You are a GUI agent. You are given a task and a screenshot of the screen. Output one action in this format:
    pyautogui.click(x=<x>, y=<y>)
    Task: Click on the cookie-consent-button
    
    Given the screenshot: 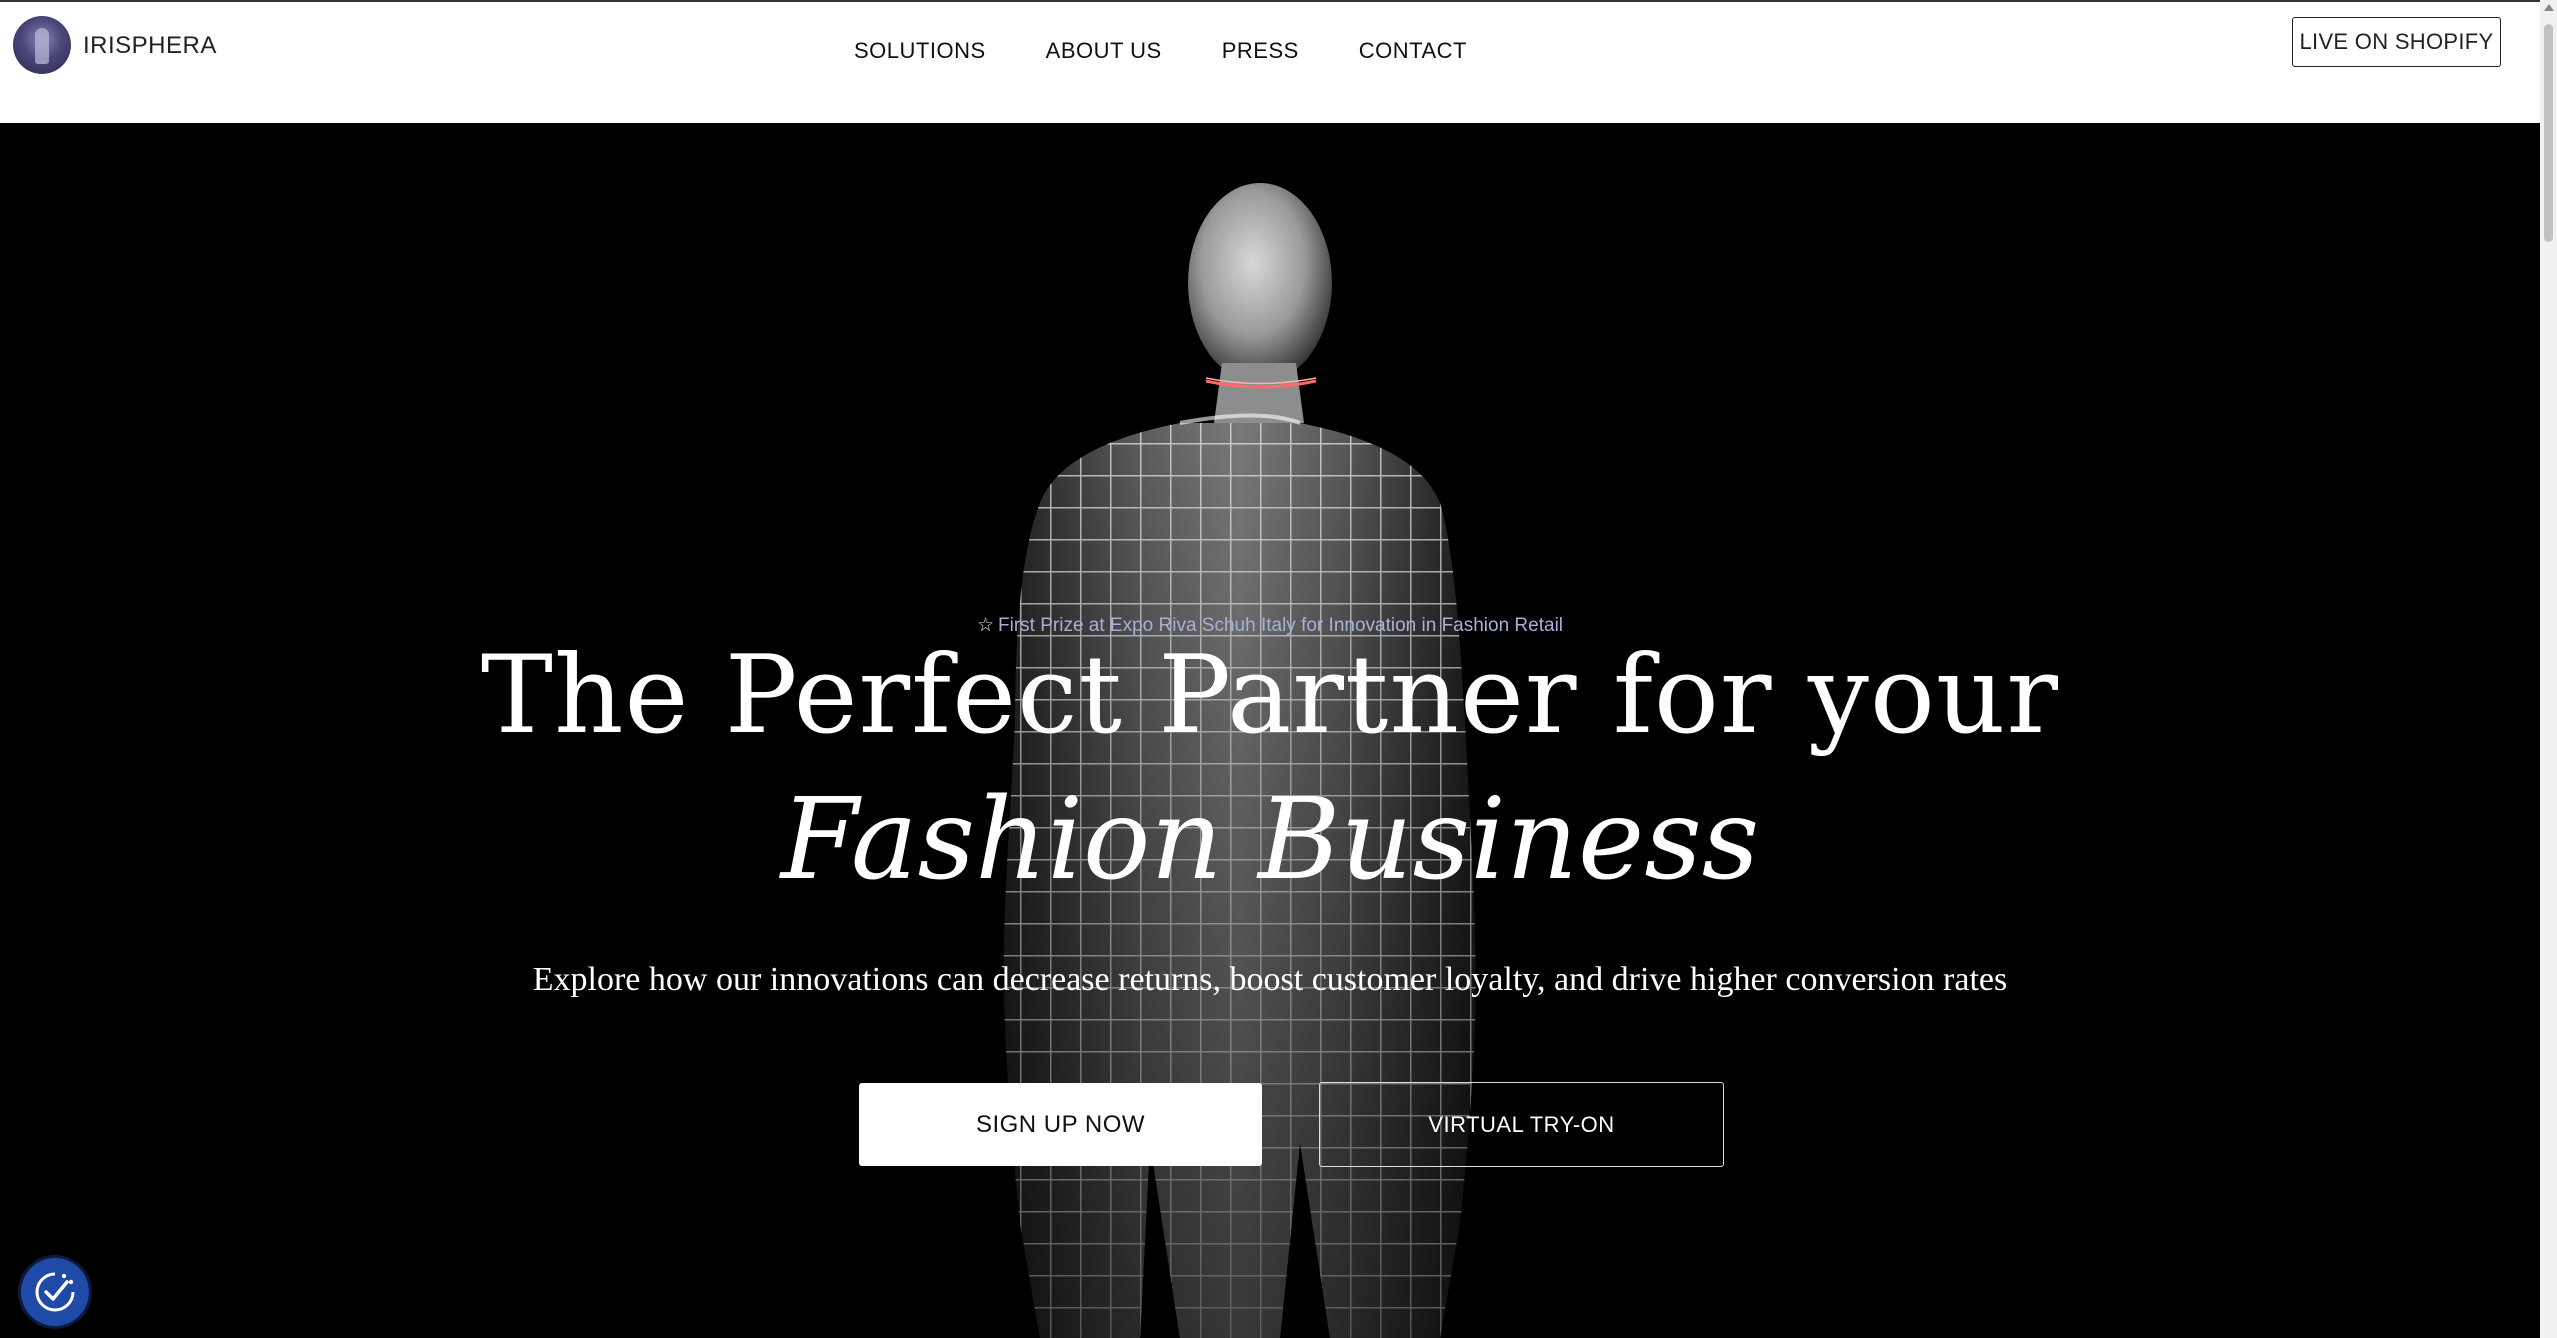 What is the action you would take?
    pyautogui.click(x=55, y=1292)
    